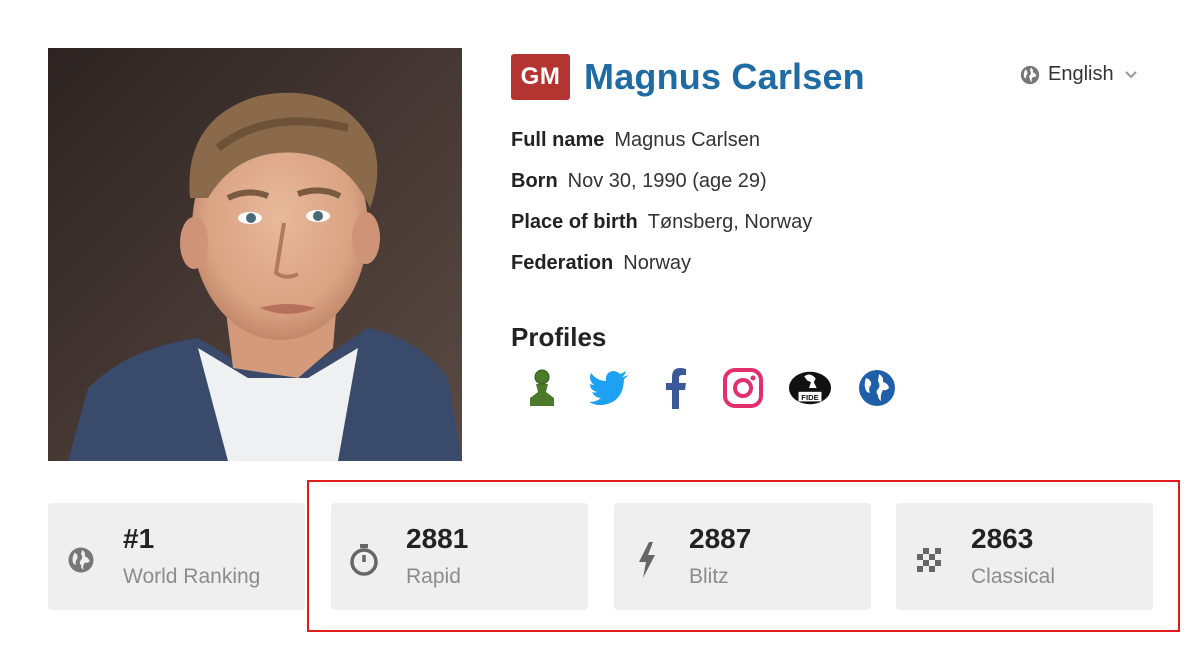 Image resolution: width=1200 pixels, height=667 pixels. Describe the element at coordinates (562, 263) in the screenshot. I see `fact-label: Federation` at that location.